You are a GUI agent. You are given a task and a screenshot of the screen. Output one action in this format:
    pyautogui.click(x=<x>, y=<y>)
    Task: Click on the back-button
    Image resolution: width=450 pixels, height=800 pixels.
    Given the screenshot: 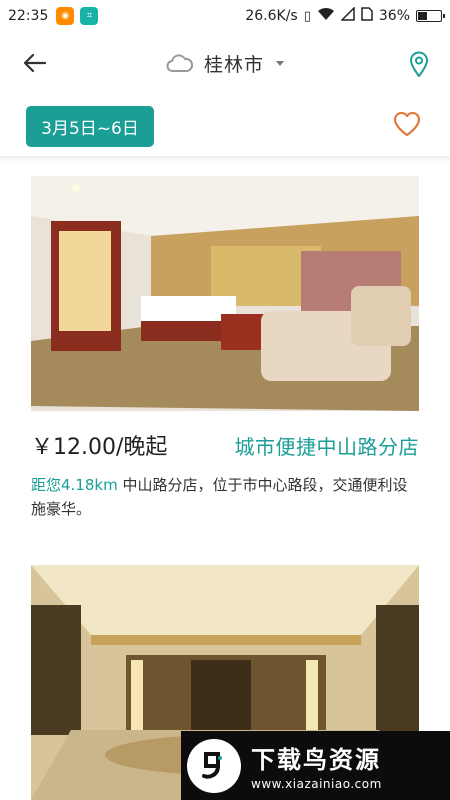 What is the action you would take?
    pyautogui.click(x=35, y=63)
    